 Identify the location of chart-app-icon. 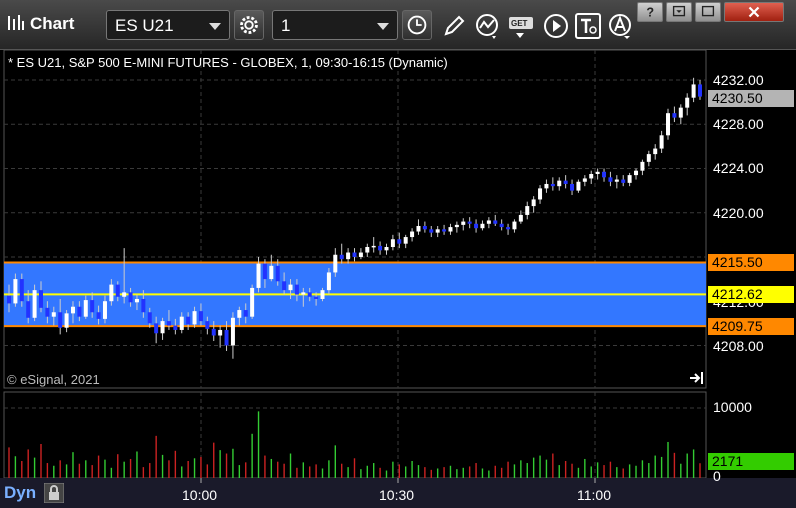
(16, 22).